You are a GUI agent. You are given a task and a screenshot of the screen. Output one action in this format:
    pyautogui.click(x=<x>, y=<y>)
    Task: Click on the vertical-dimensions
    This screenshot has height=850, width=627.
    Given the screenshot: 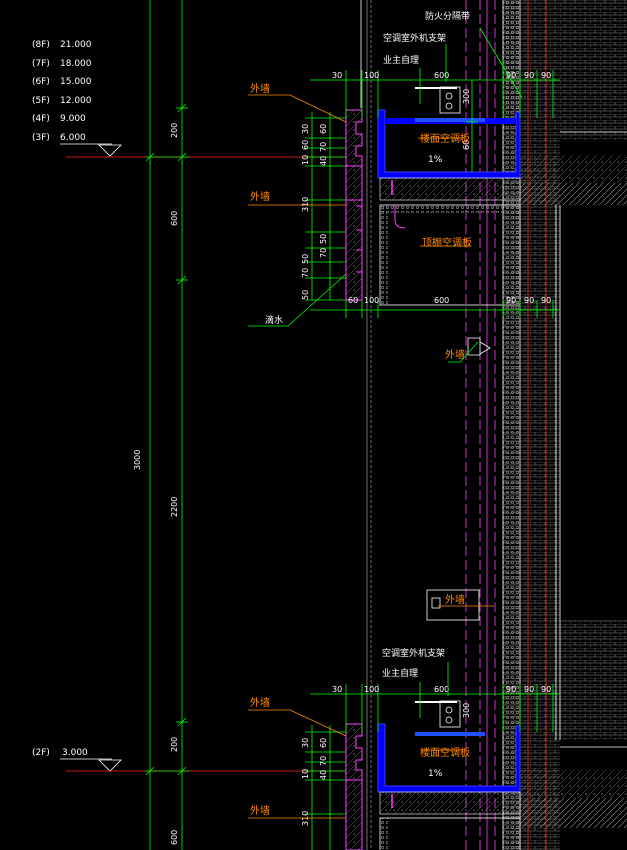 What is the action you would take?
    pyautogui.click(x=167, y=425)
    